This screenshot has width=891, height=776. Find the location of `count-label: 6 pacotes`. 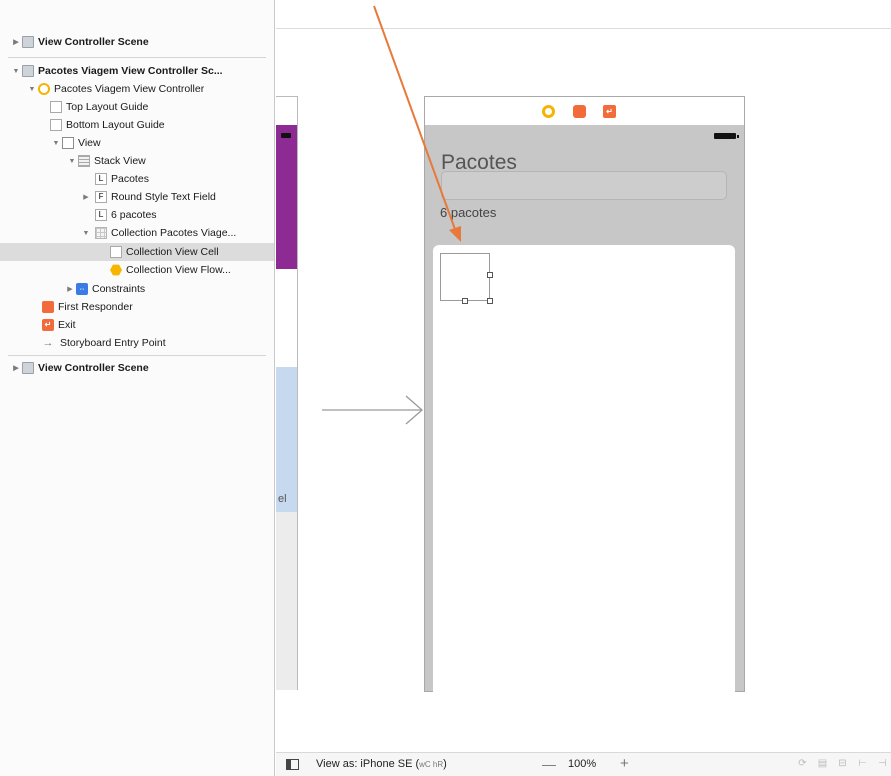

count-label: 6 pacotes is located at coordinates (468, 212).